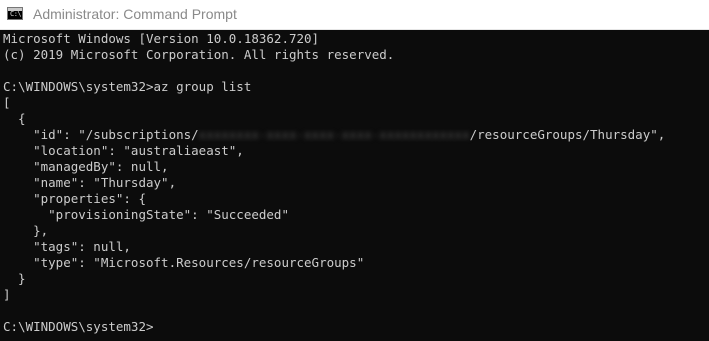 This screenshot has width=709, height=341. I want to click on current-prompt-path: C:\WINDOWS\system32>, so click(78, 326).